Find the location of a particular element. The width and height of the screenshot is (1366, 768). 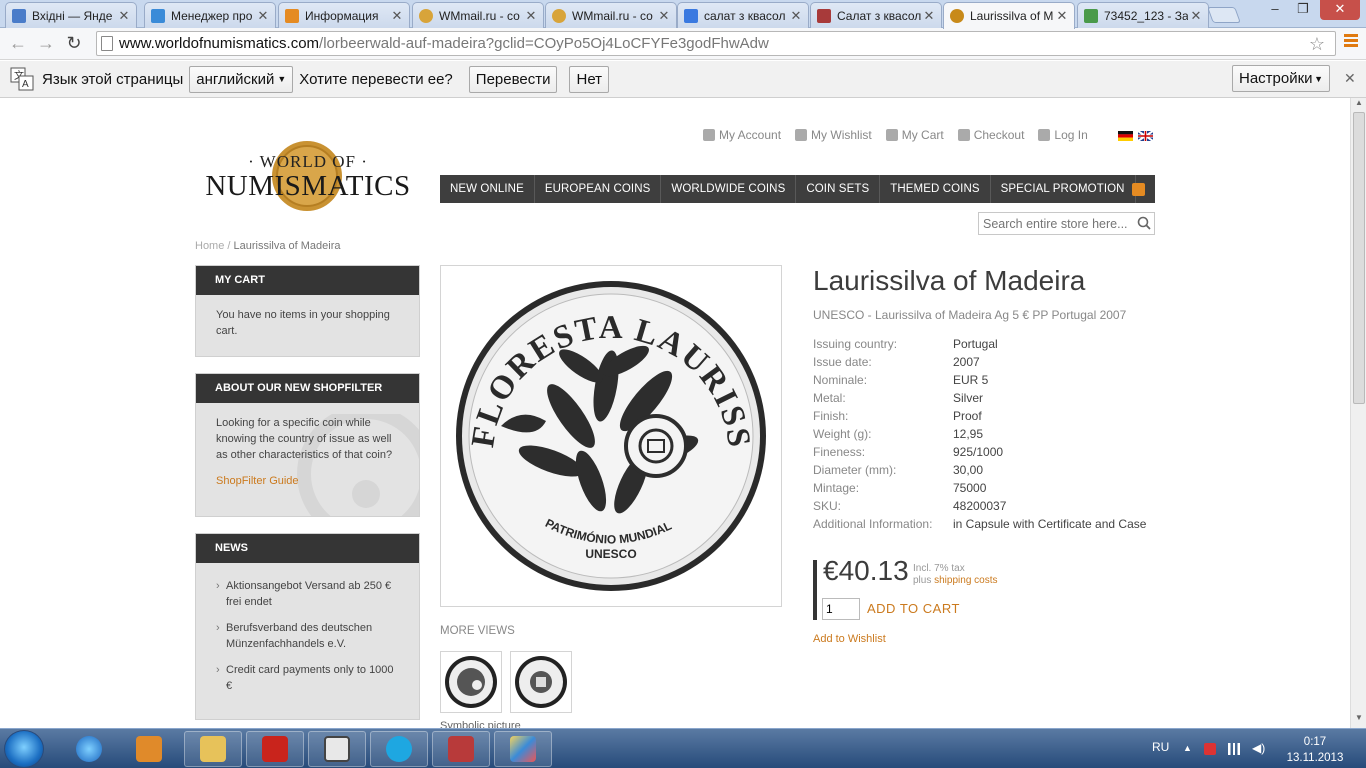

nav-item: EUROPEAN COINS is located at coordinates (598, 189).